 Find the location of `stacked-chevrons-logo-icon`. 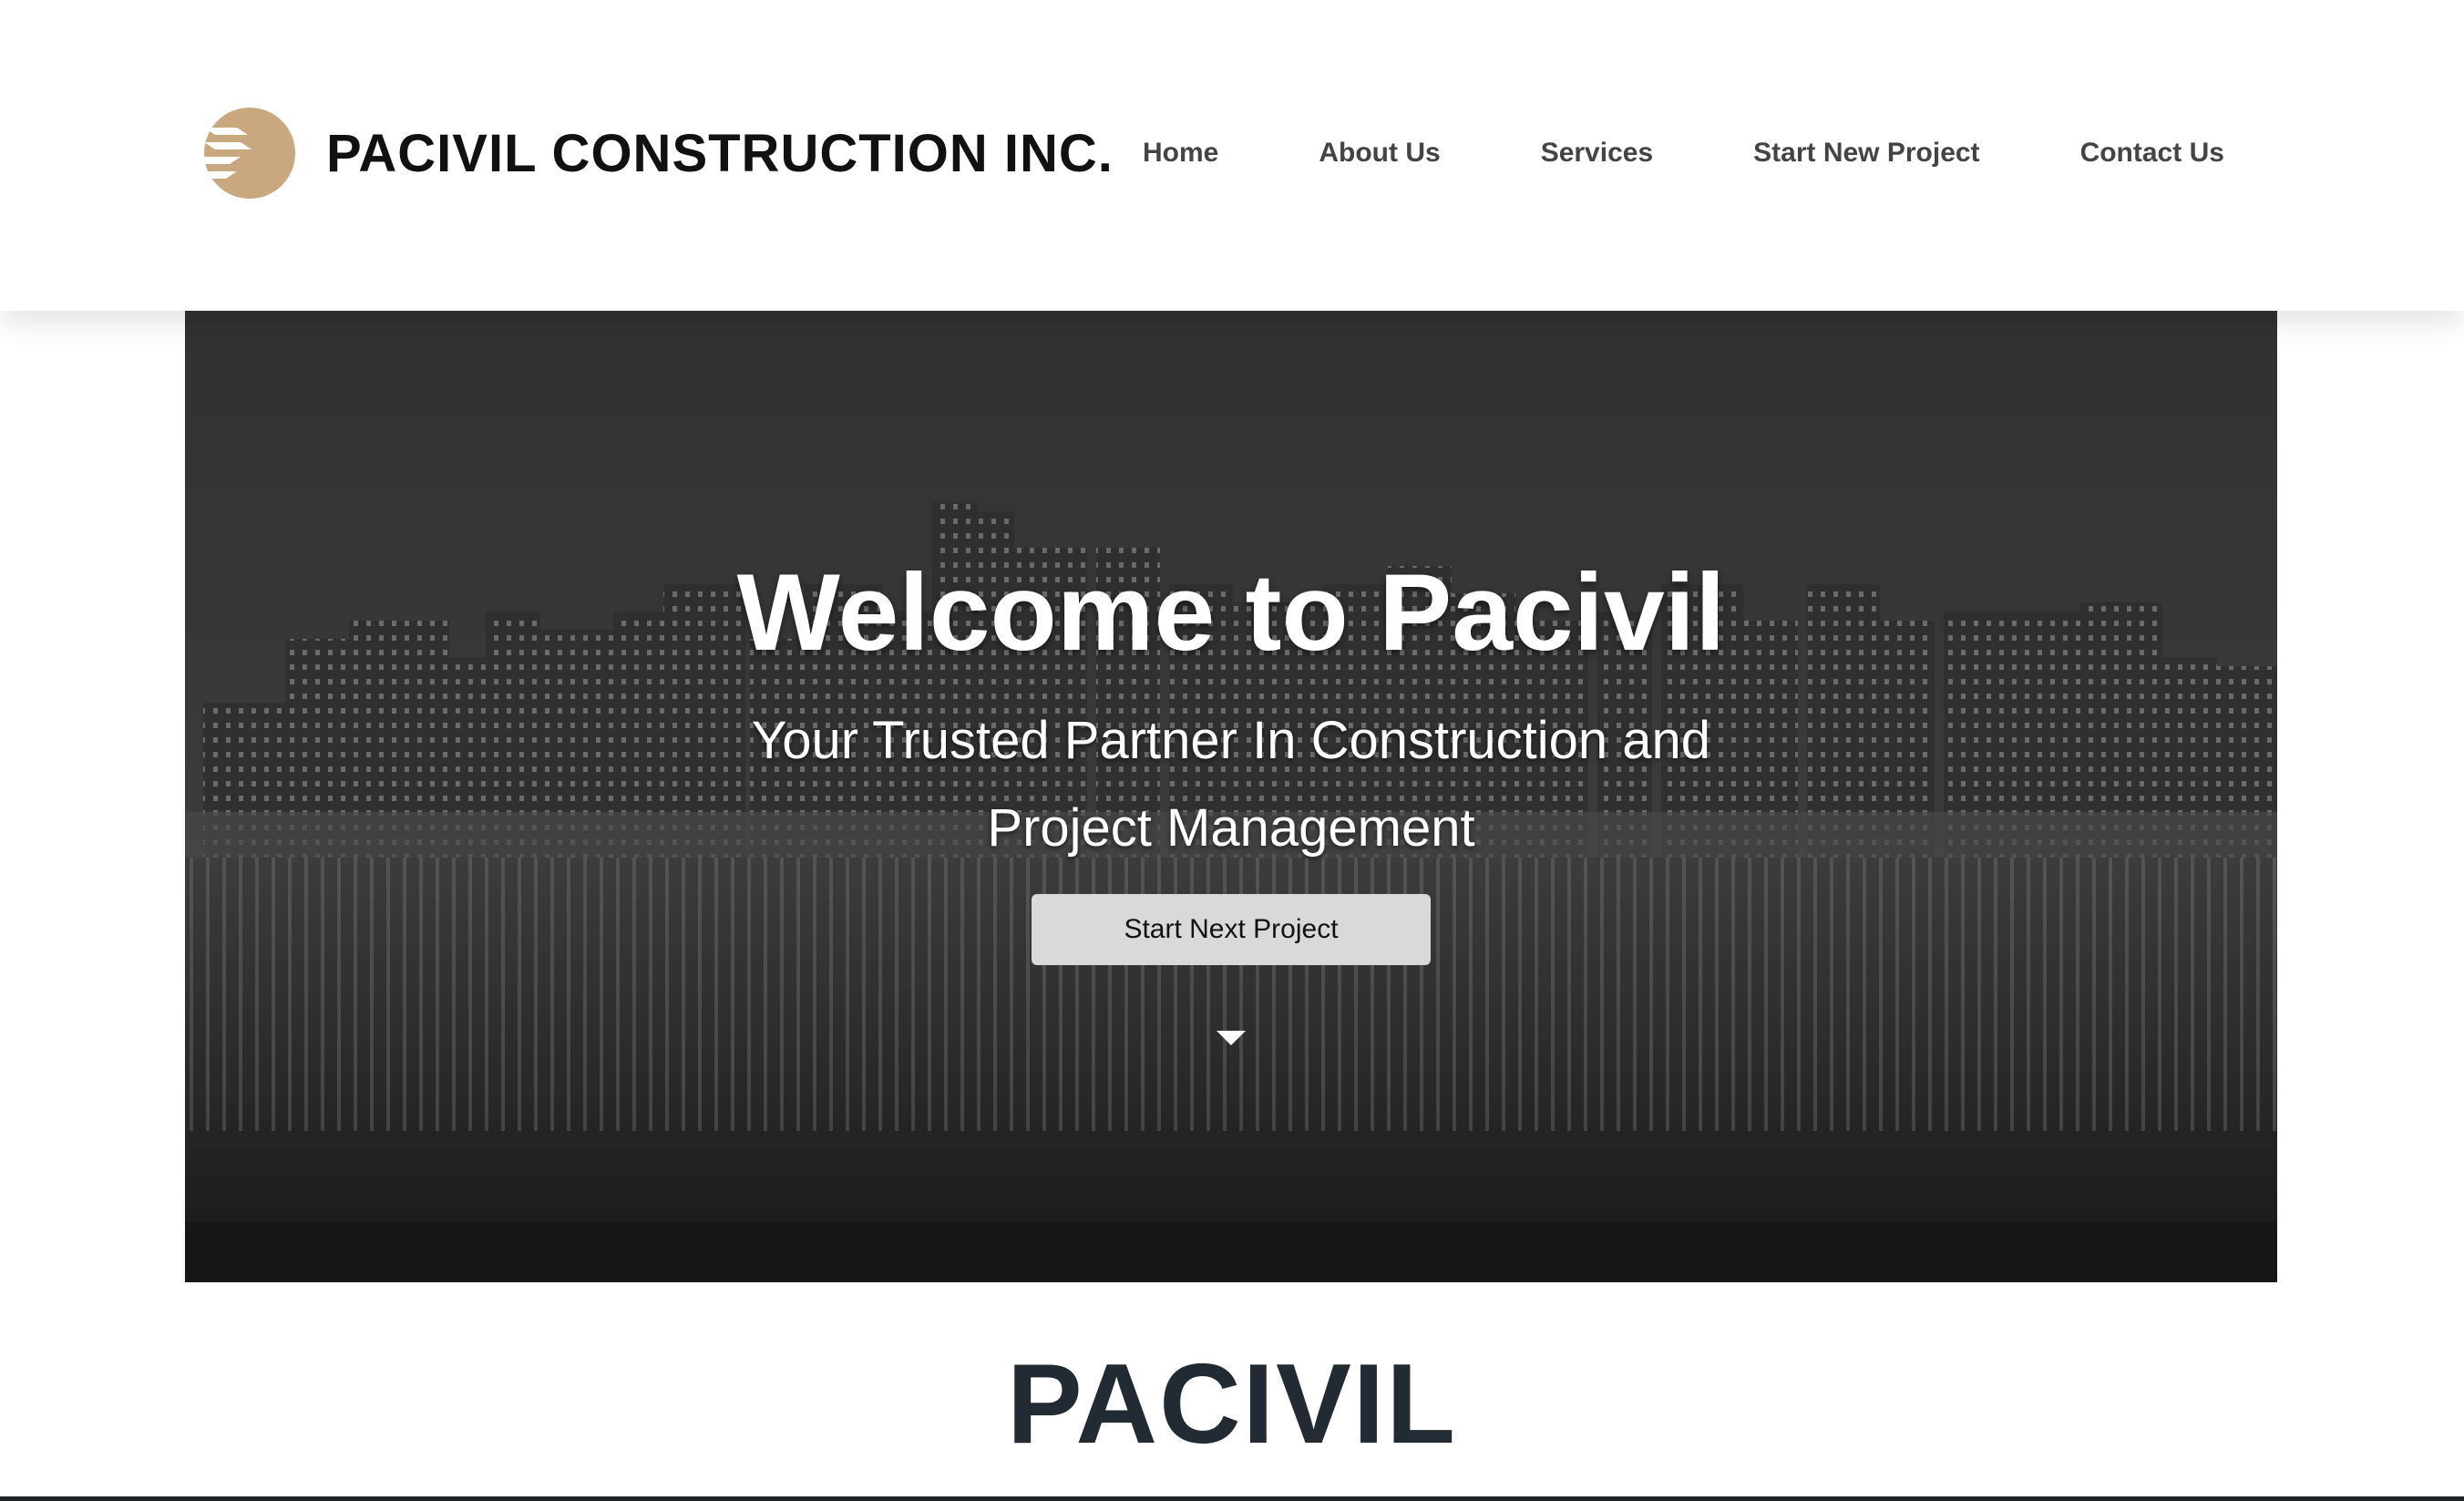

stacked-chevrons-logo-icon is located at coordinates (249, 153).